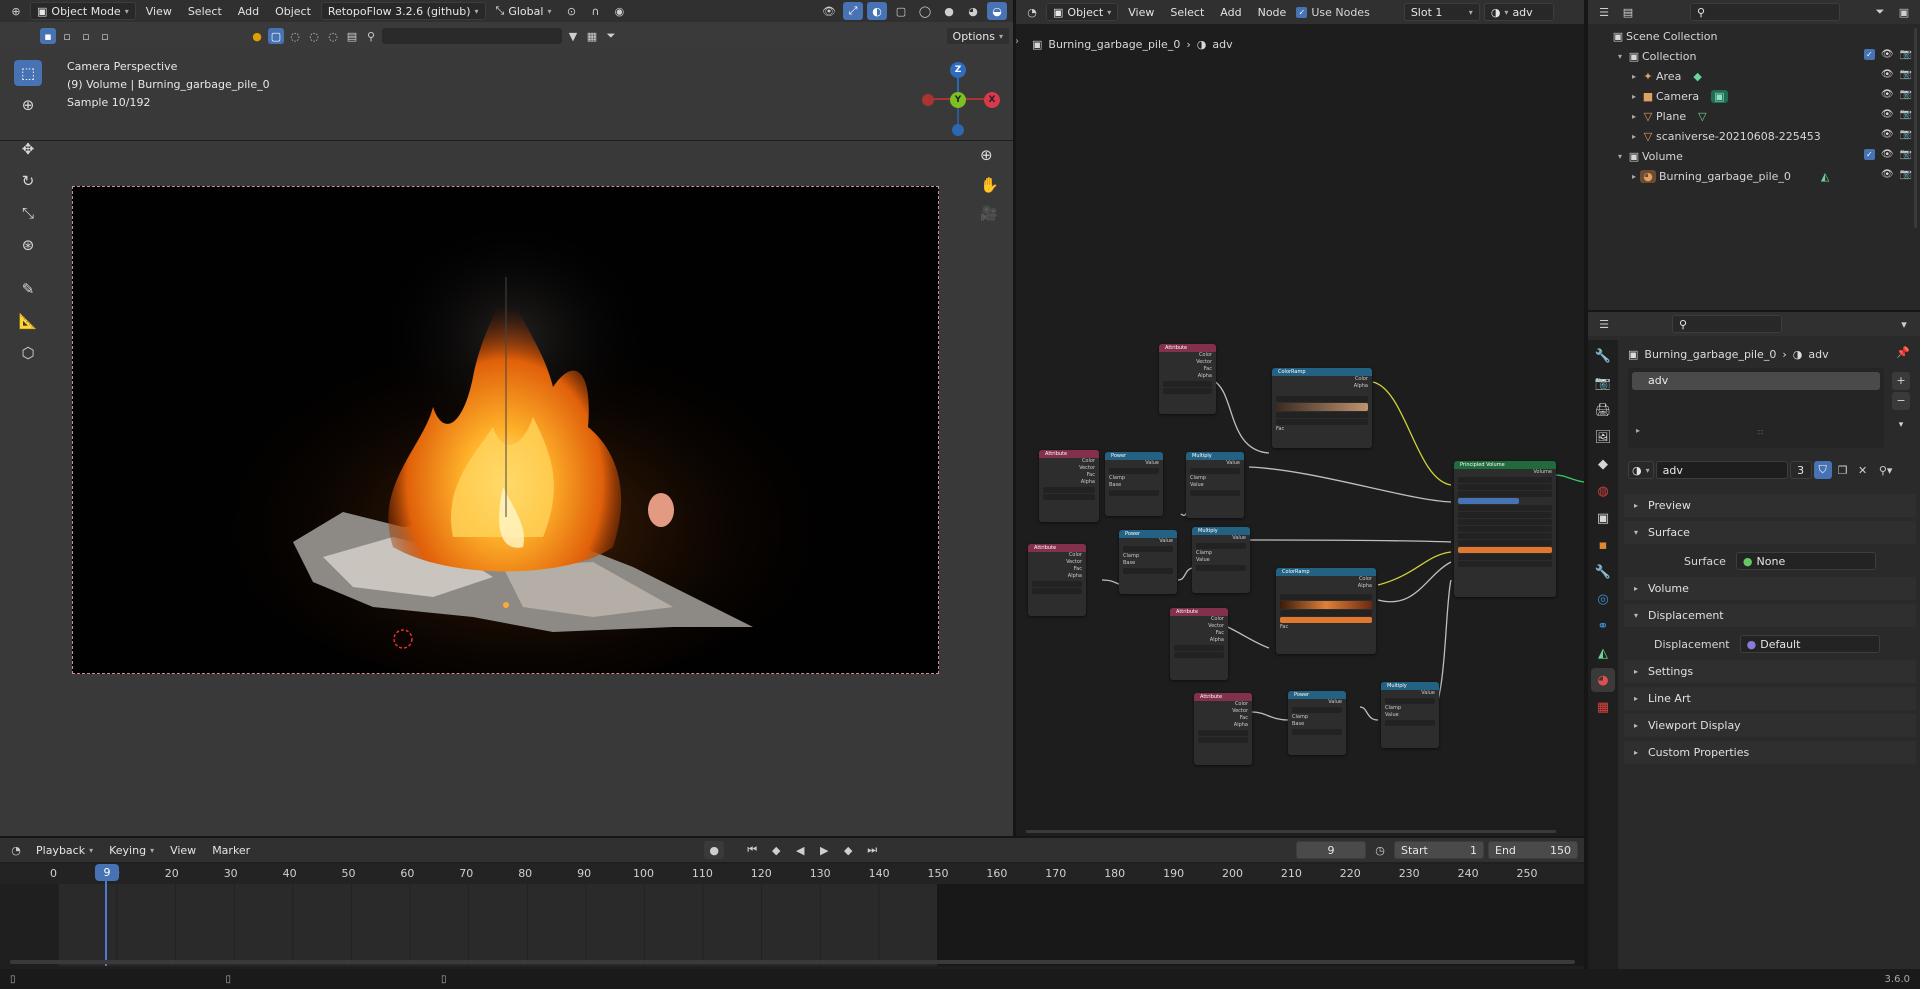 This screenshot has width=1920, height=989. Describe the element at coordinates (877, 11) in the screenshot. I see `overlay-icon: ◐` at that location.